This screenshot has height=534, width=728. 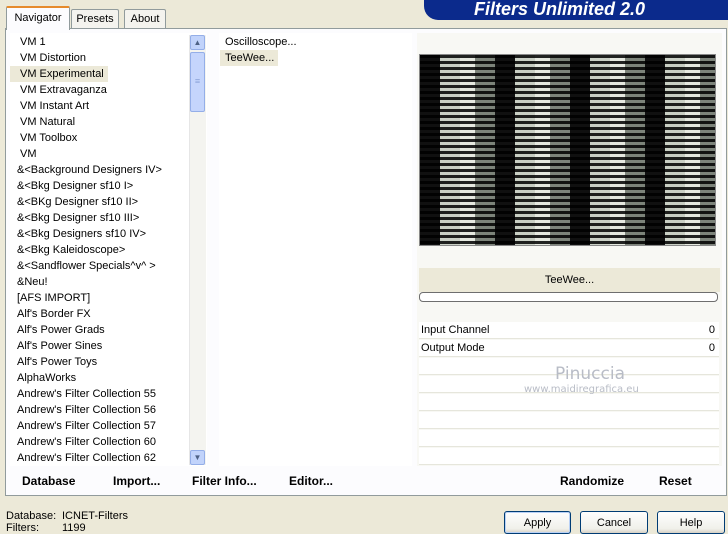 What do you see at coordinates (99, 362) in the screenshot?
I see `category-item: Alf's Power Toys` at bounding box center [99, 362].